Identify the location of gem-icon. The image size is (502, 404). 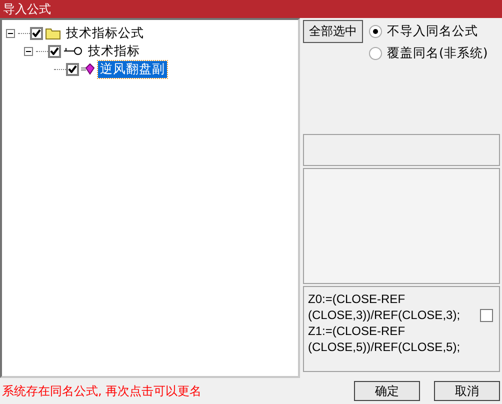
(88, 69).